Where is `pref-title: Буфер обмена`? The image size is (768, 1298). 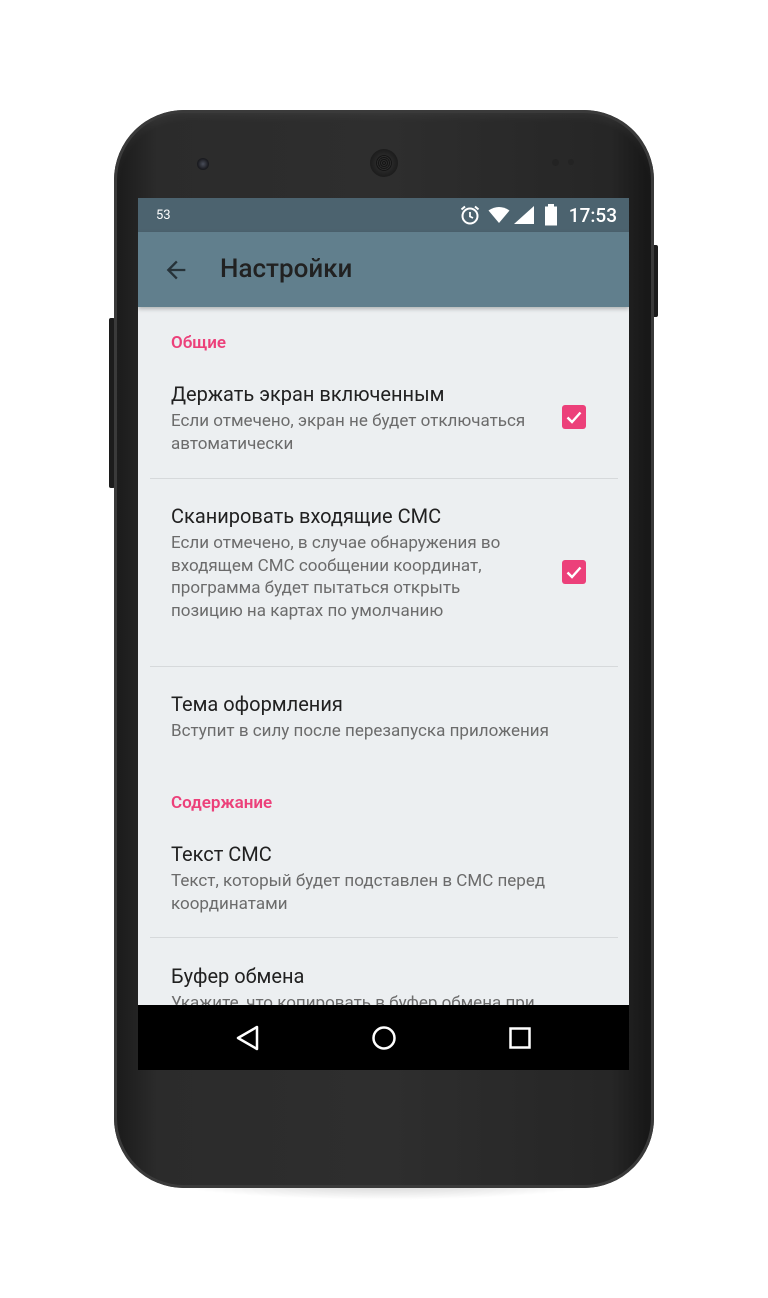 pref-title: Буфер обмена is located at coordinates (238, 976).